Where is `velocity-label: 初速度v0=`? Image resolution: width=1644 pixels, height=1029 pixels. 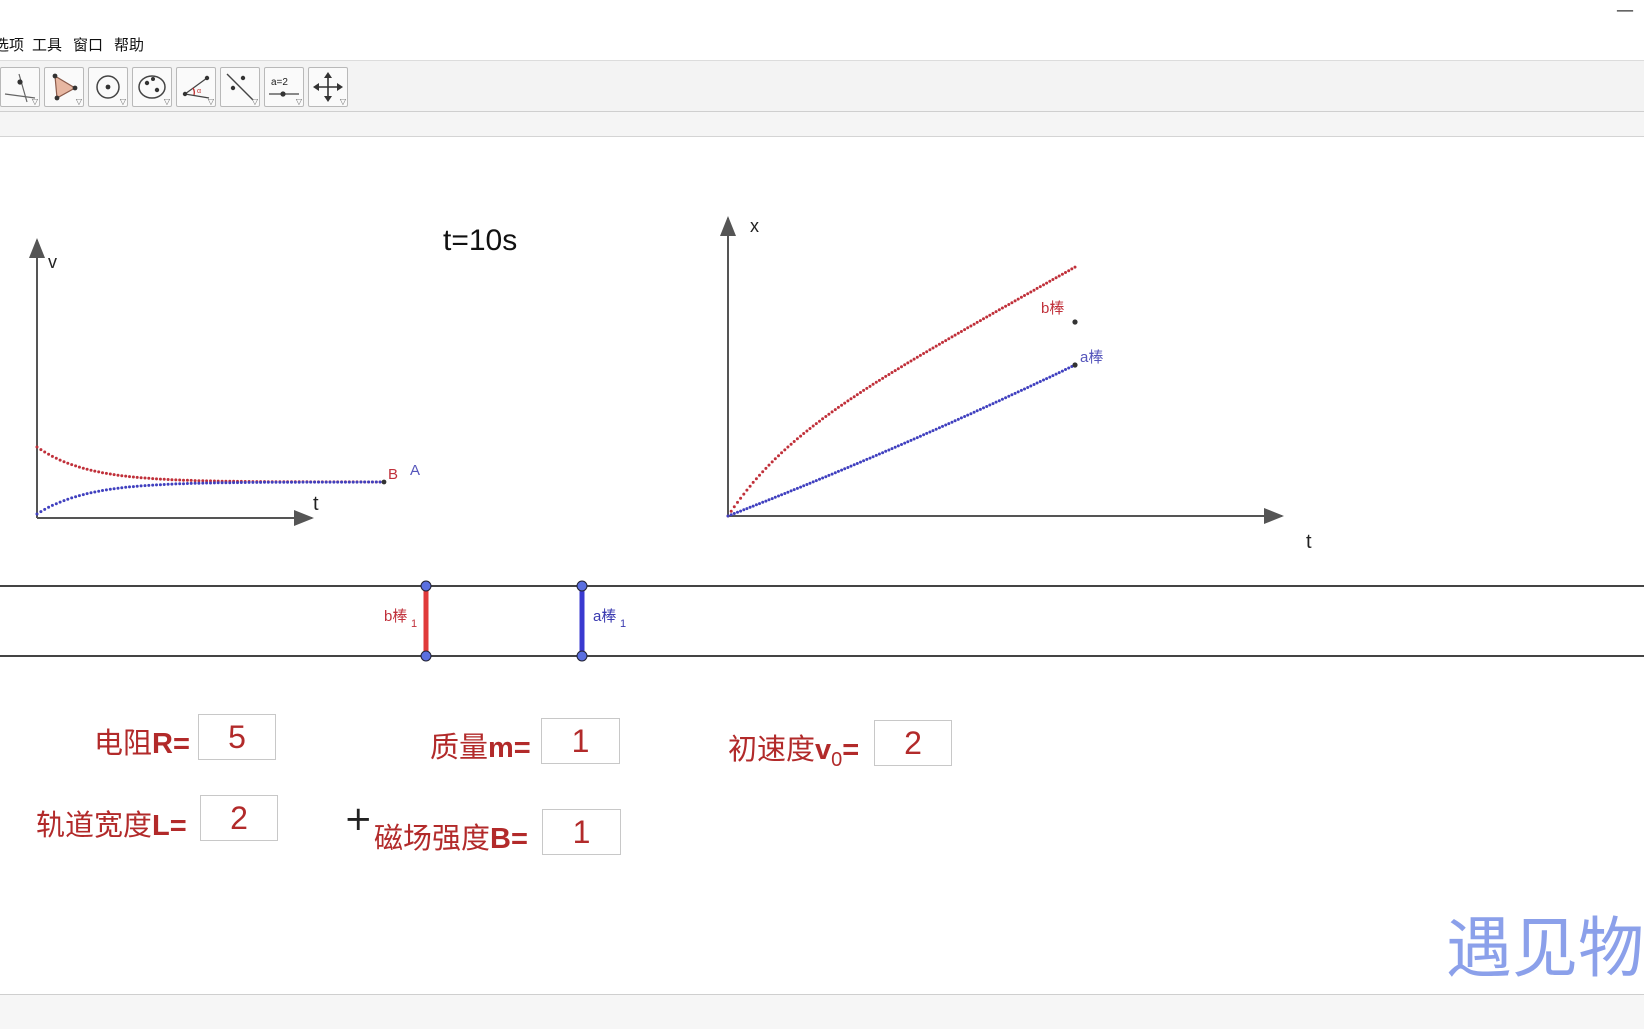 velocity-label: 初速度v0= is located at coordinates (794, 751).